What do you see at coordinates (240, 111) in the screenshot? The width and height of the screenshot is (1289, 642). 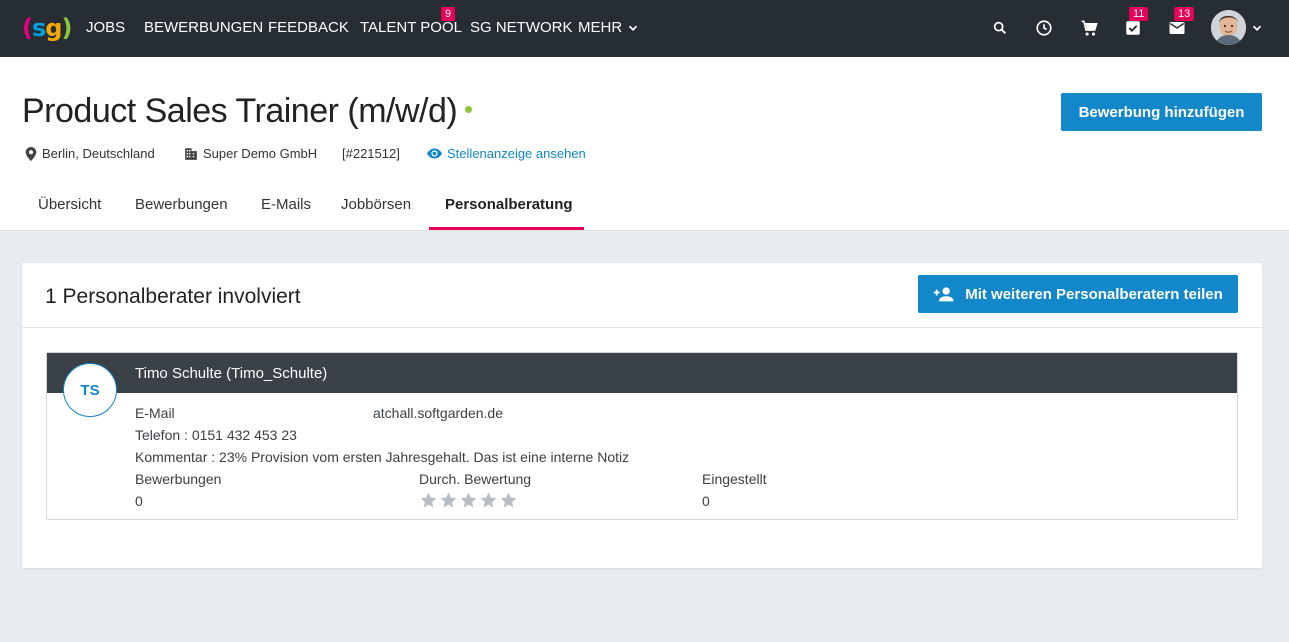 I see `job-title-text: Product Sales Trainer (m/w/d)` at bounding box center [240, 111].